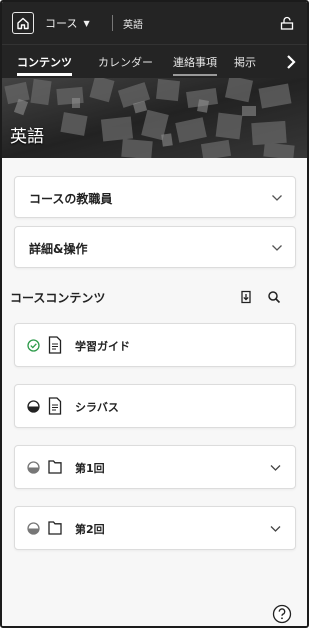 This screenshot has height=628, width=320. I want to click on accordion-details-actions: 詳細&操作, so click(155, 247).